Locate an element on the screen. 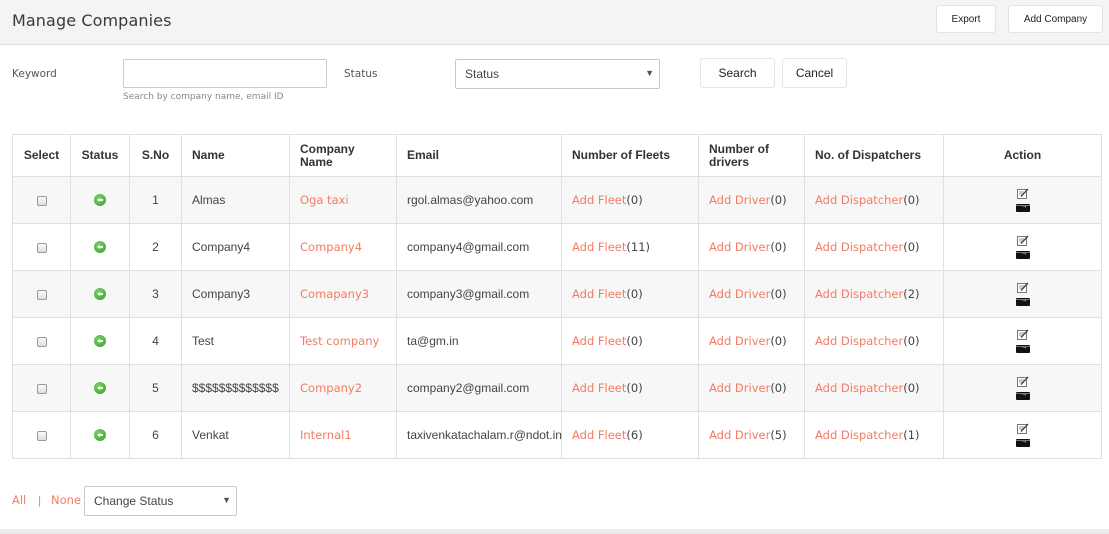 Image resolution: width=1109 pixels, height=534 pixels. status-select: Status ▼ is located at coordinates (557, 74).